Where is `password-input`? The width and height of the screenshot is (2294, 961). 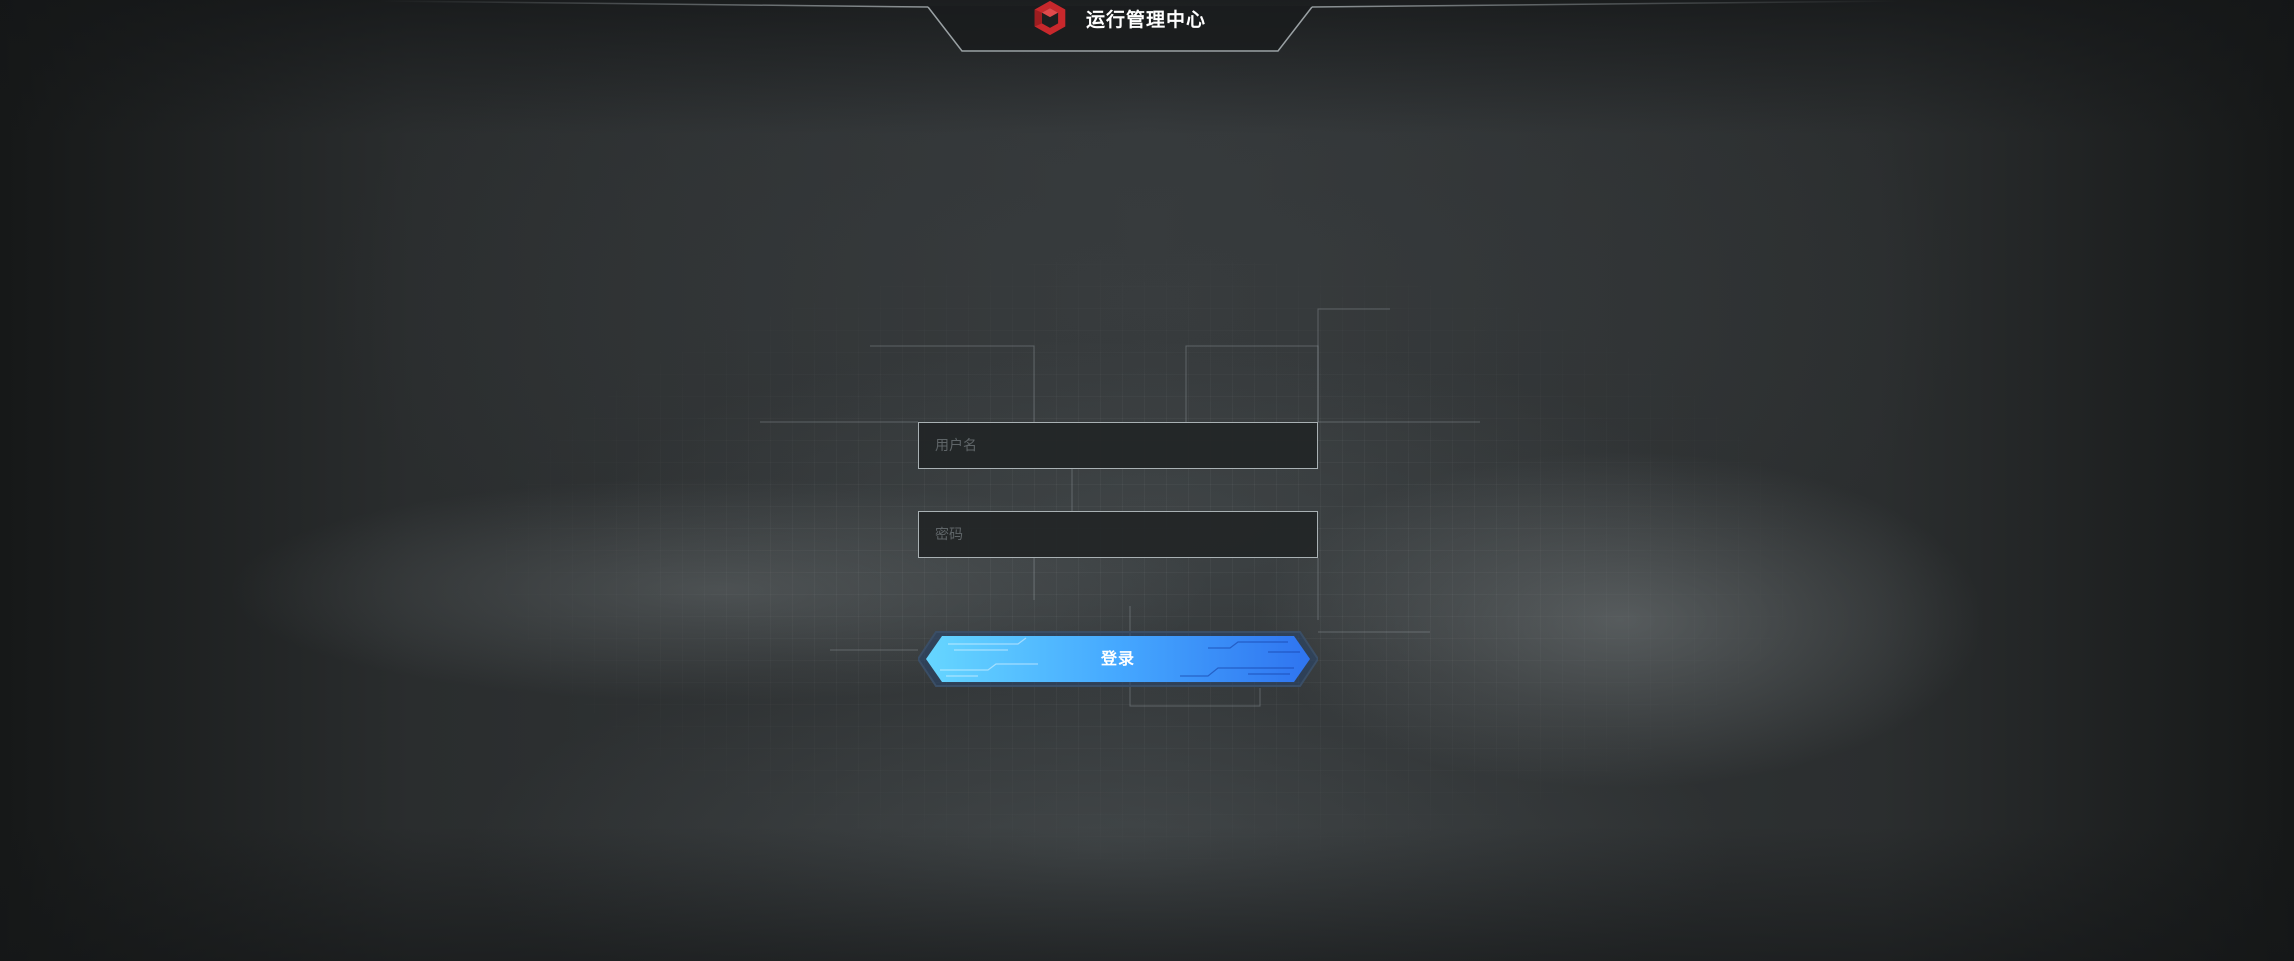 password-input is located at coordinates (1118, 534).